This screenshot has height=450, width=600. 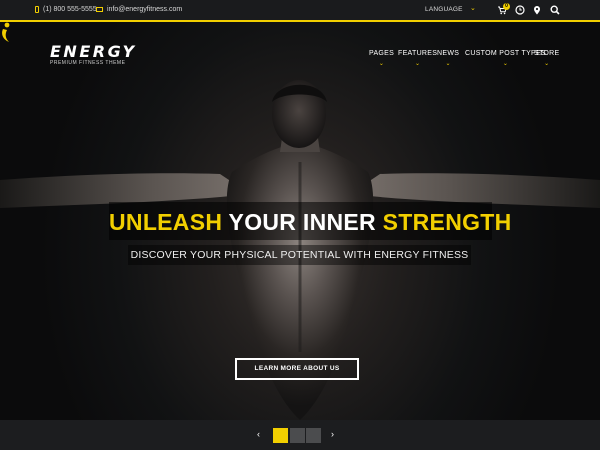 What do you see at coordinates (99, 9) in the screenshot?
I see `mail-icon` at bounding box center [99, 9].